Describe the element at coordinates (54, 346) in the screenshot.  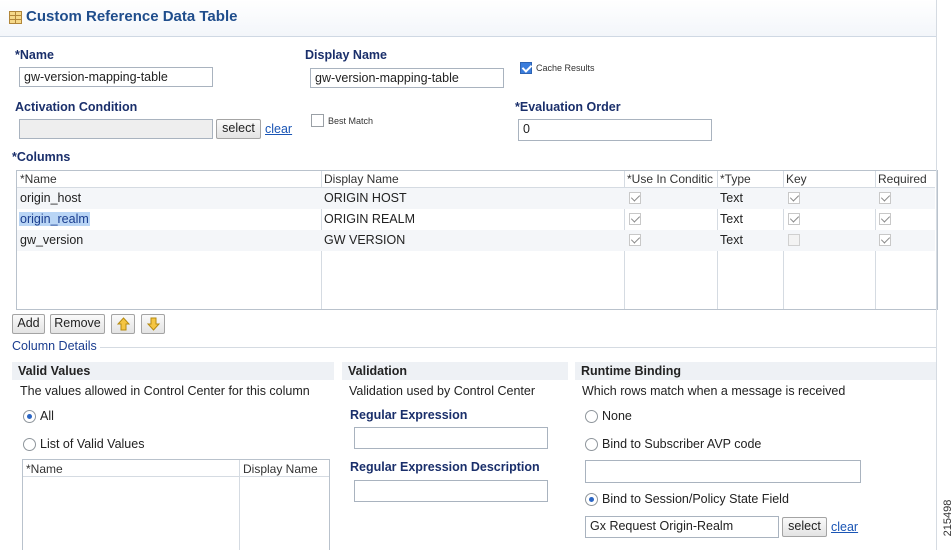
I see `column-details-title: Column Details` at that location.